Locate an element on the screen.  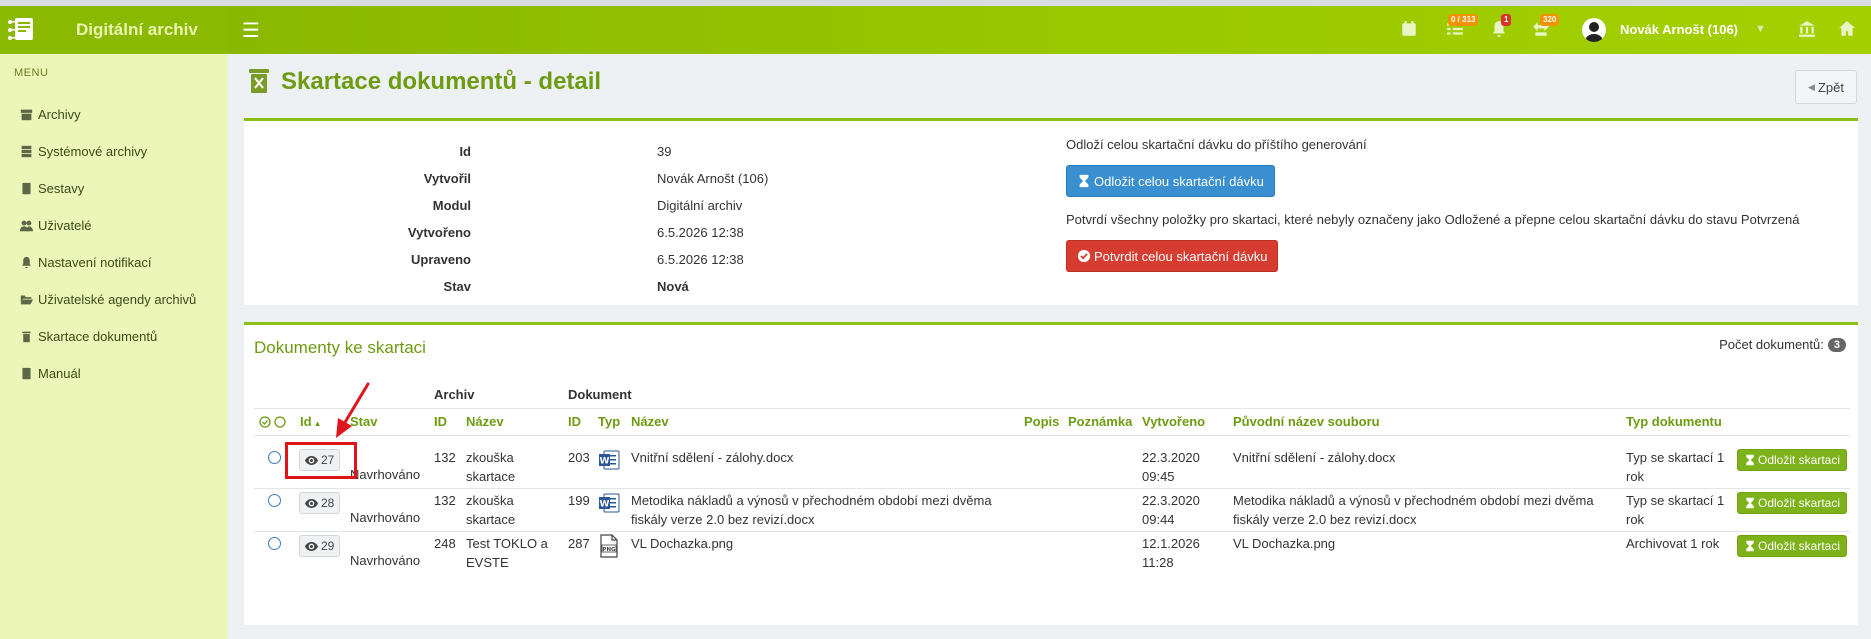
svg-text: W is located at coordinates (605, 462).